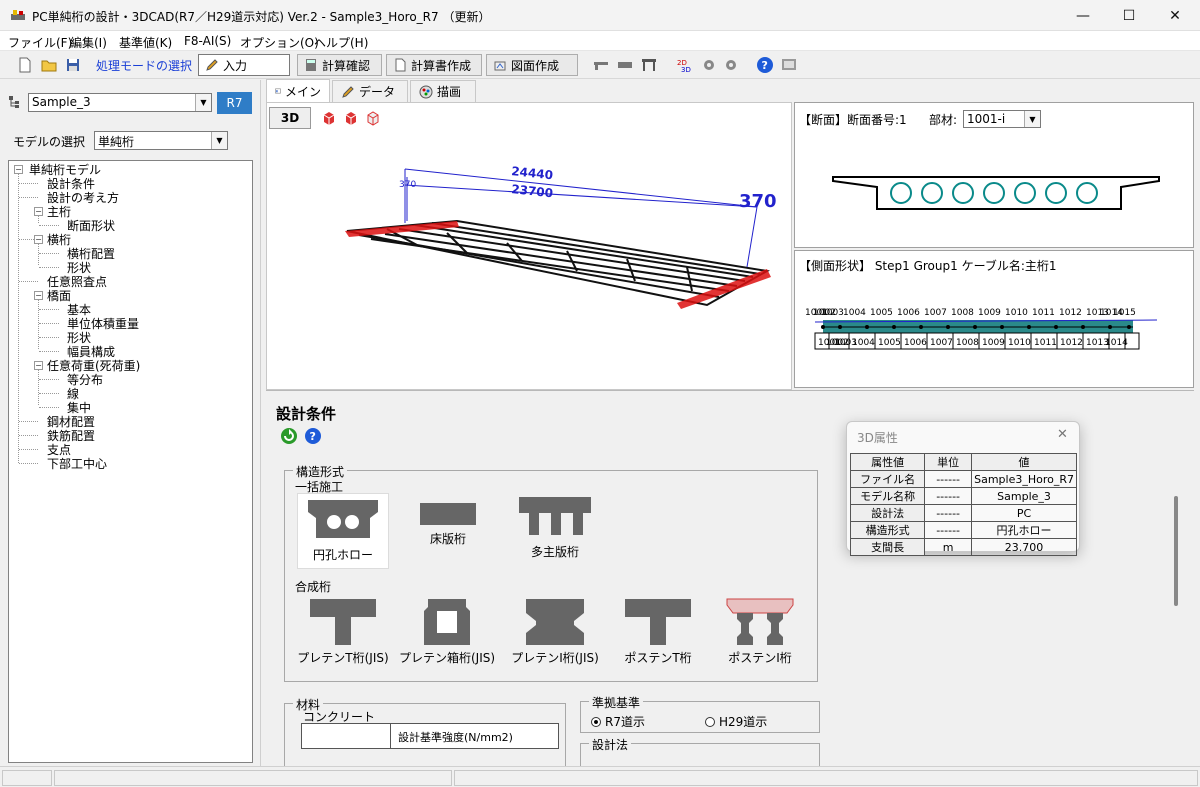 The height and width of the screenshot is (787, 1200). Describe the element at coordinates (49, 65) in the screenshot. I see `open-folder-icon` at that location.